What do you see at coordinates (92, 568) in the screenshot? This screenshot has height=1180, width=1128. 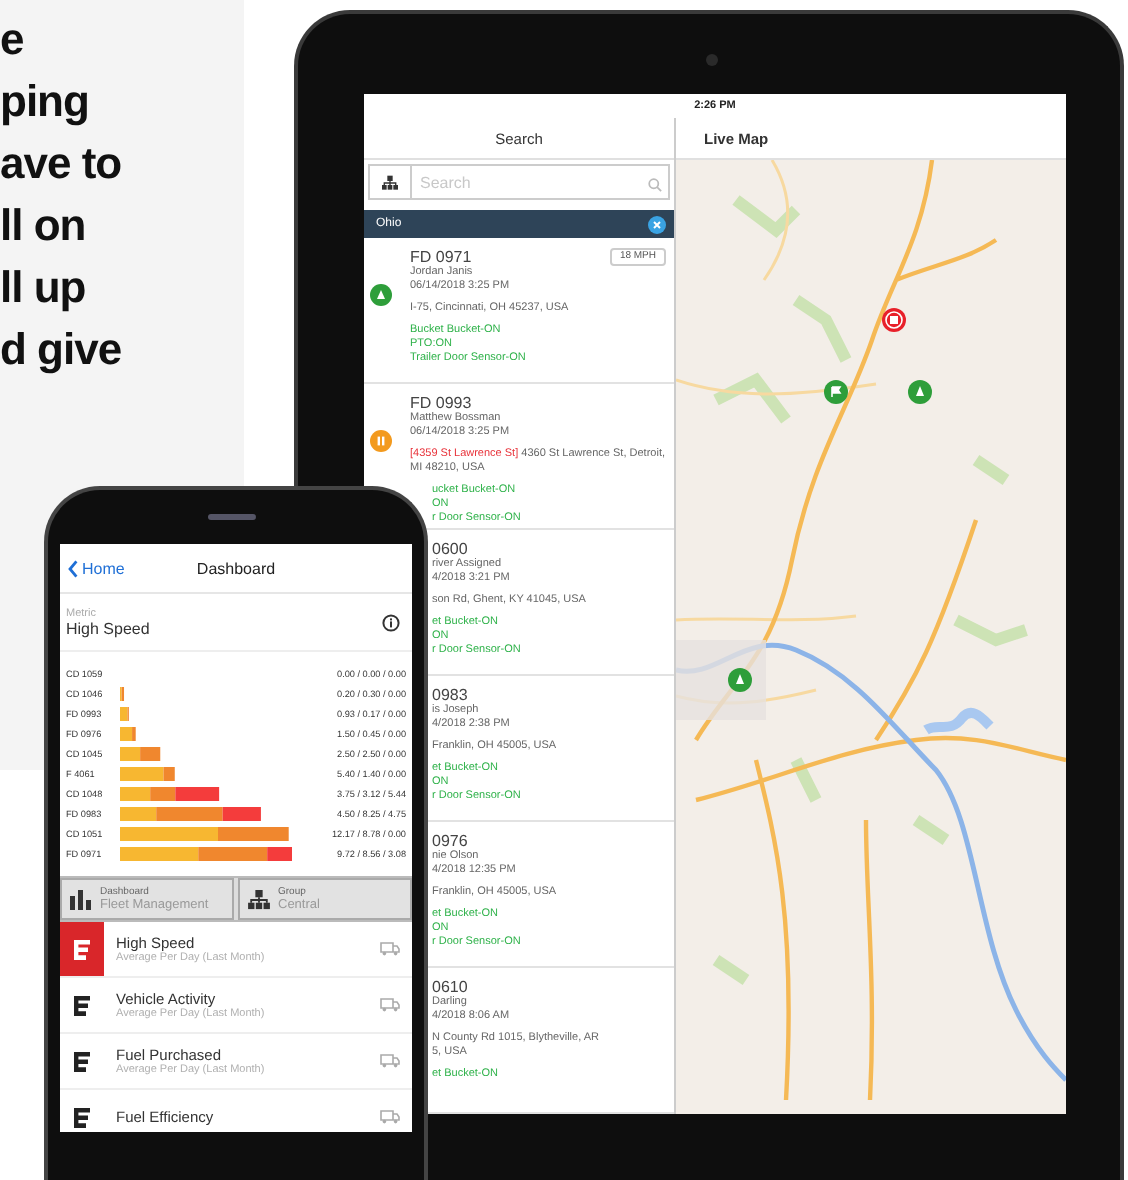 I see `back-button: Home` at bounding box center [92, 568].